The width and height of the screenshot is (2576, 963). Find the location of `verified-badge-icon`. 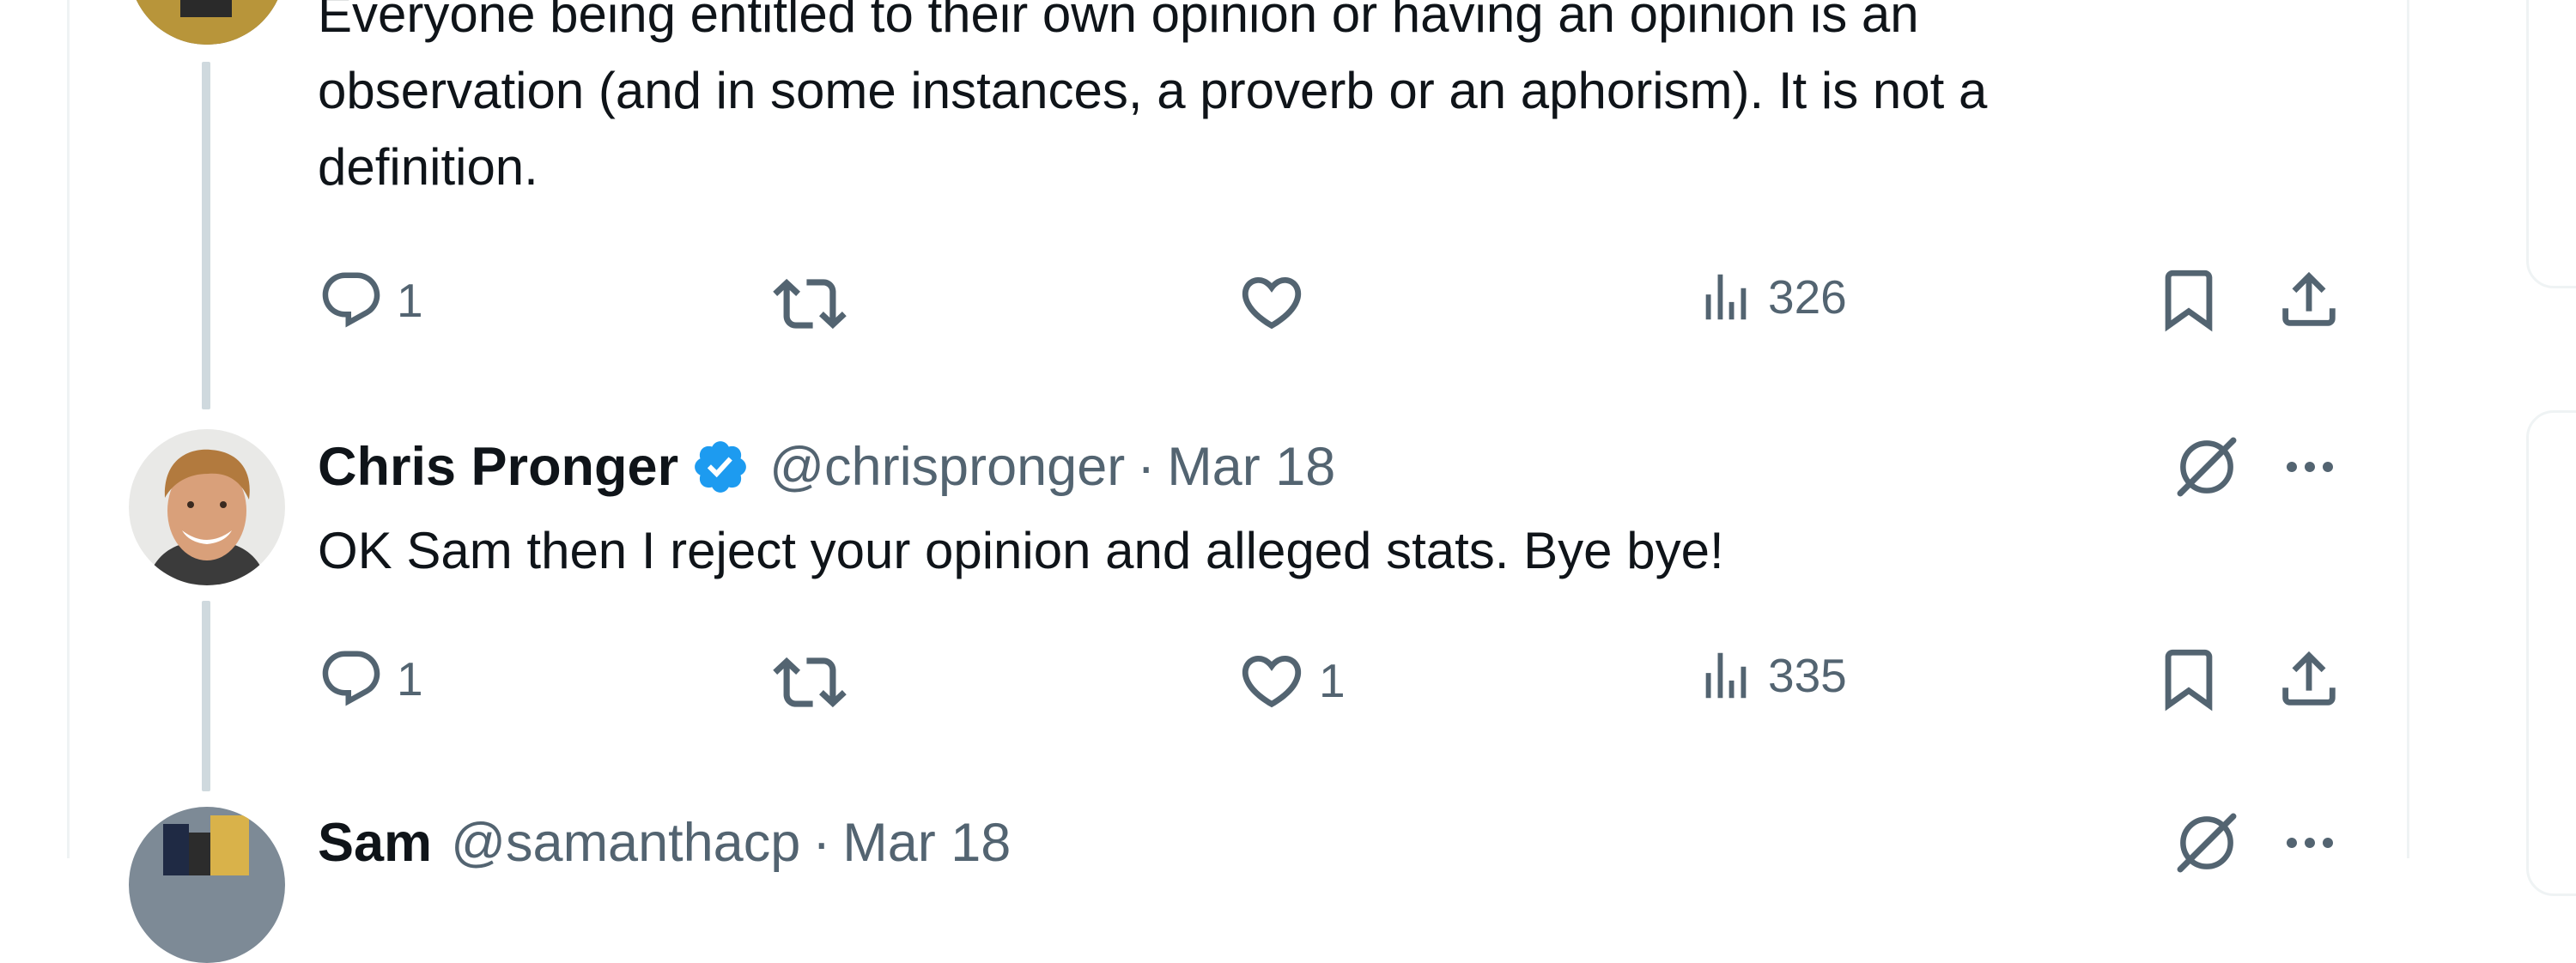

verified-badge-icon is located at coordinates (720, 467).